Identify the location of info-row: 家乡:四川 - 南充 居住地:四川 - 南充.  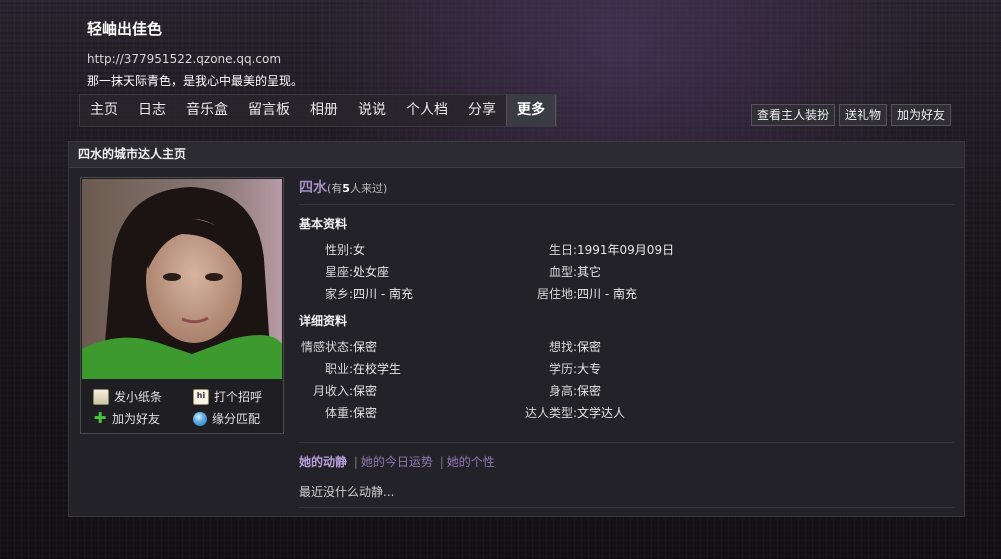
(626, 294).